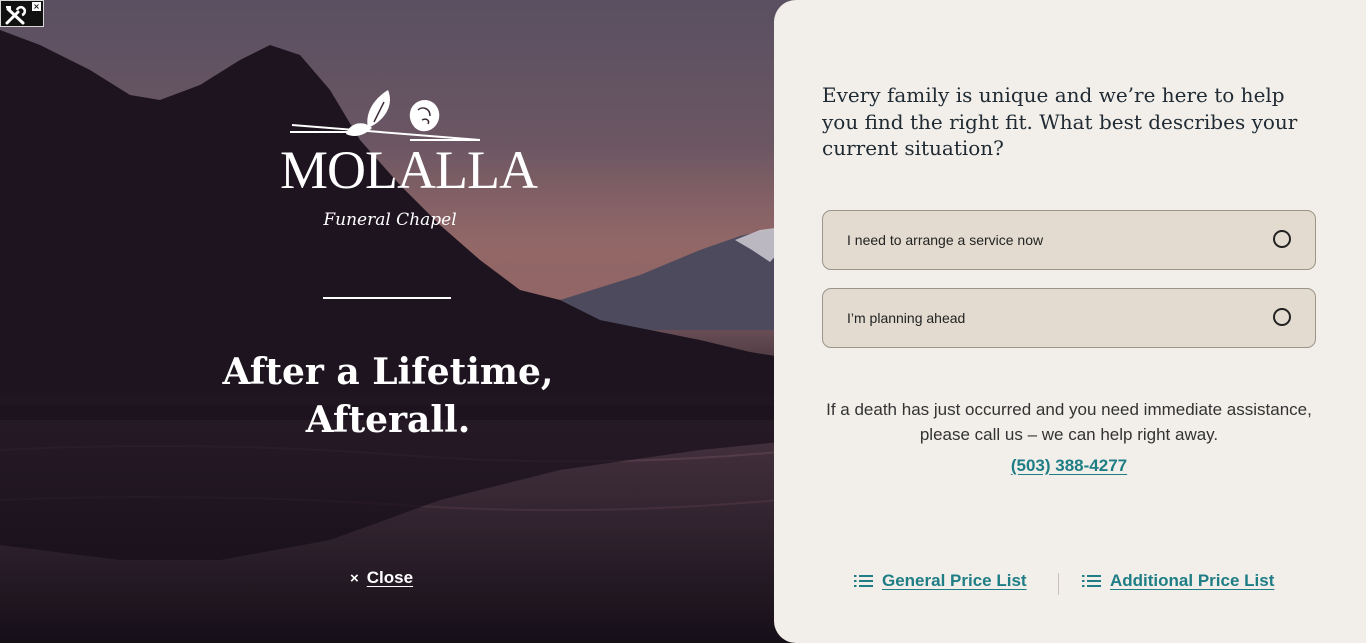  I want to click on rose-icon, so click(385, 115).